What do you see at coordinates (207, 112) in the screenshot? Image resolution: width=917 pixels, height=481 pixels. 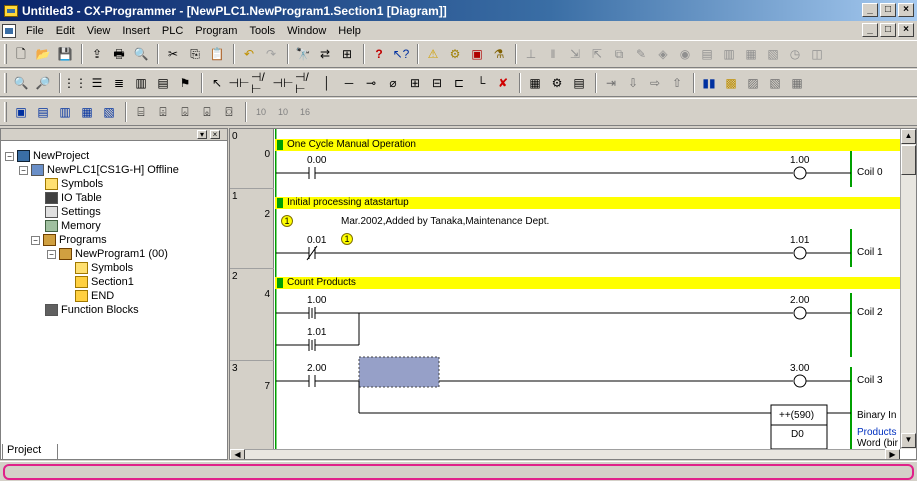 I see `view-symbols-icon: ⌻` at bounding box center [207, 112].